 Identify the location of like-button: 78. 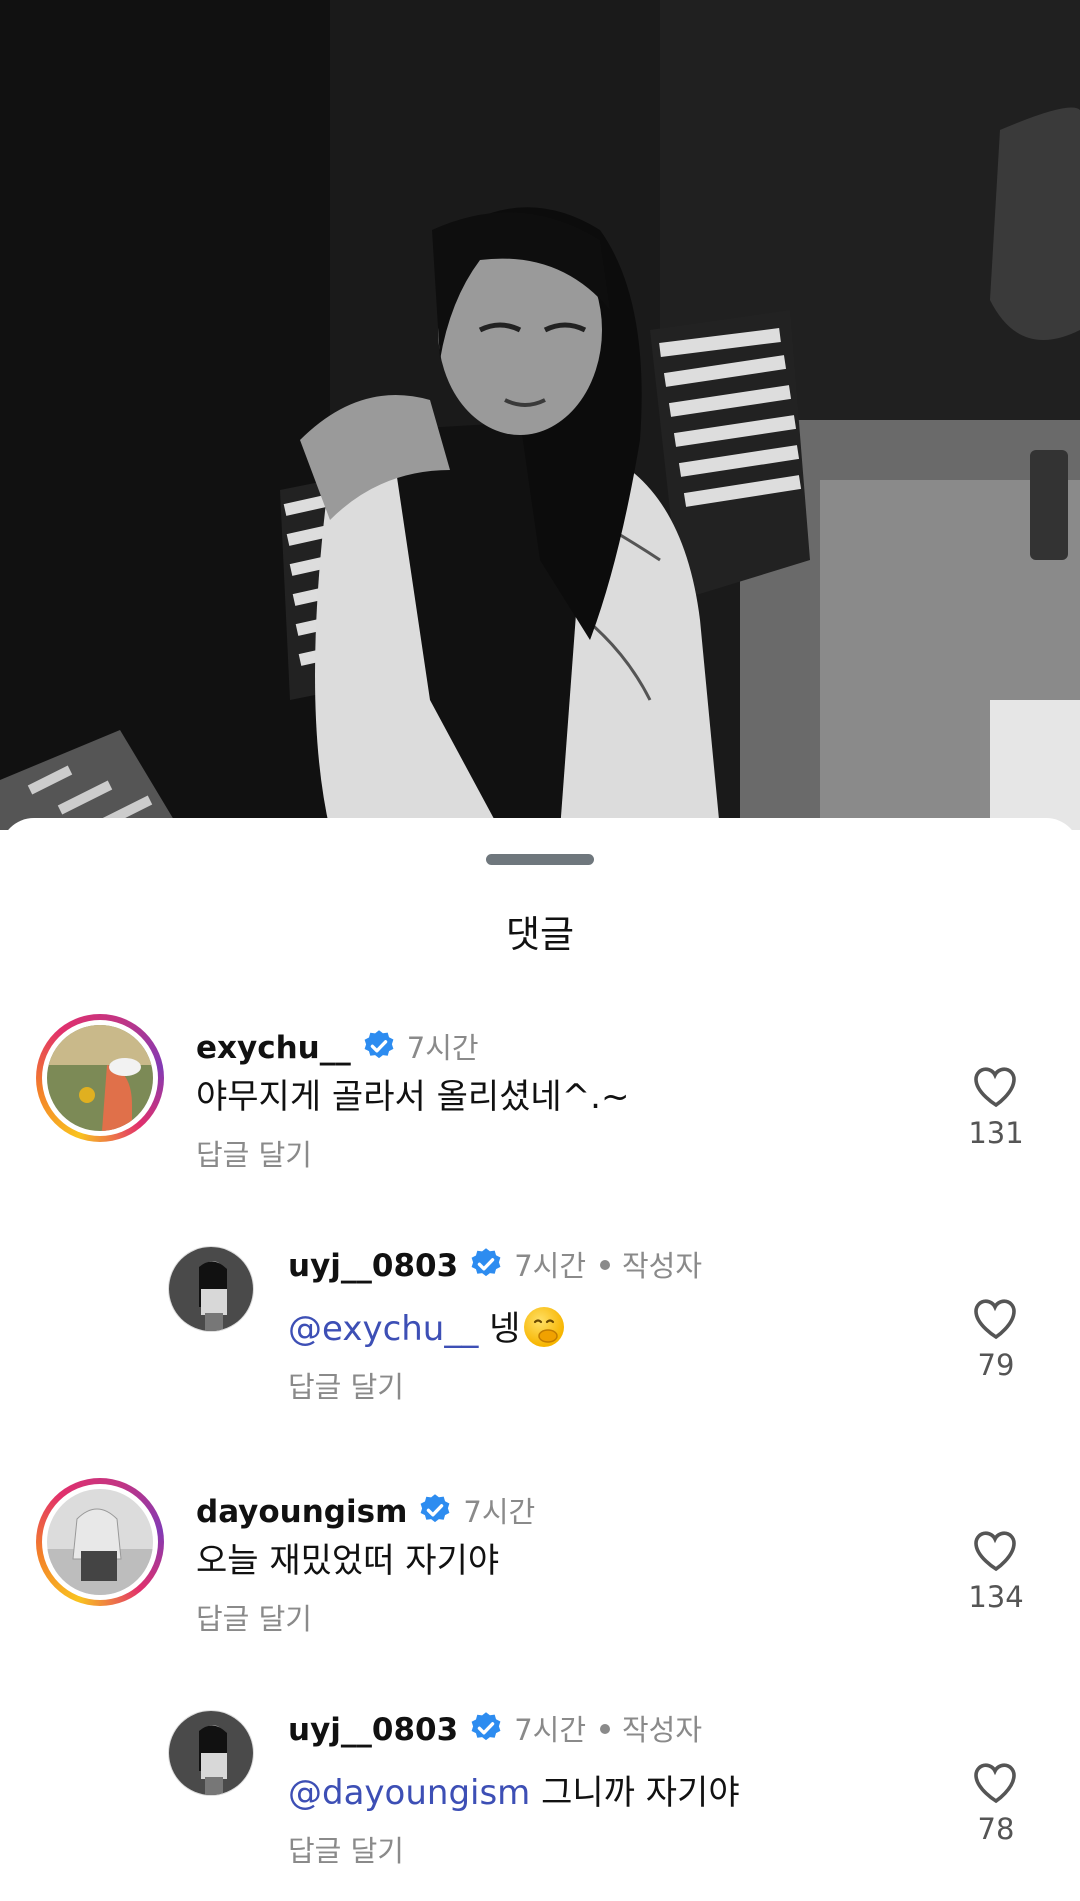
(996, 1803).